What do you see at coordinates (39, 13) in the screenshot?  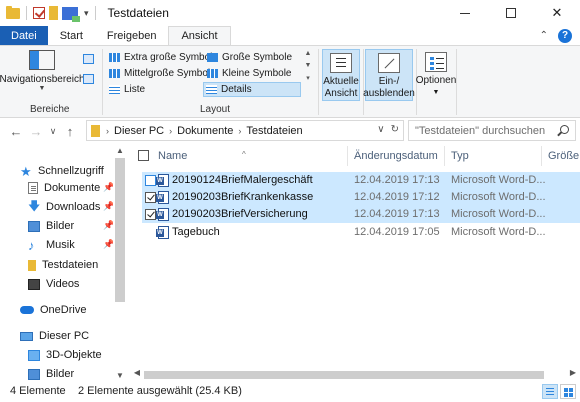 I see `properties-check-icon` at bounding box center [39, 13].